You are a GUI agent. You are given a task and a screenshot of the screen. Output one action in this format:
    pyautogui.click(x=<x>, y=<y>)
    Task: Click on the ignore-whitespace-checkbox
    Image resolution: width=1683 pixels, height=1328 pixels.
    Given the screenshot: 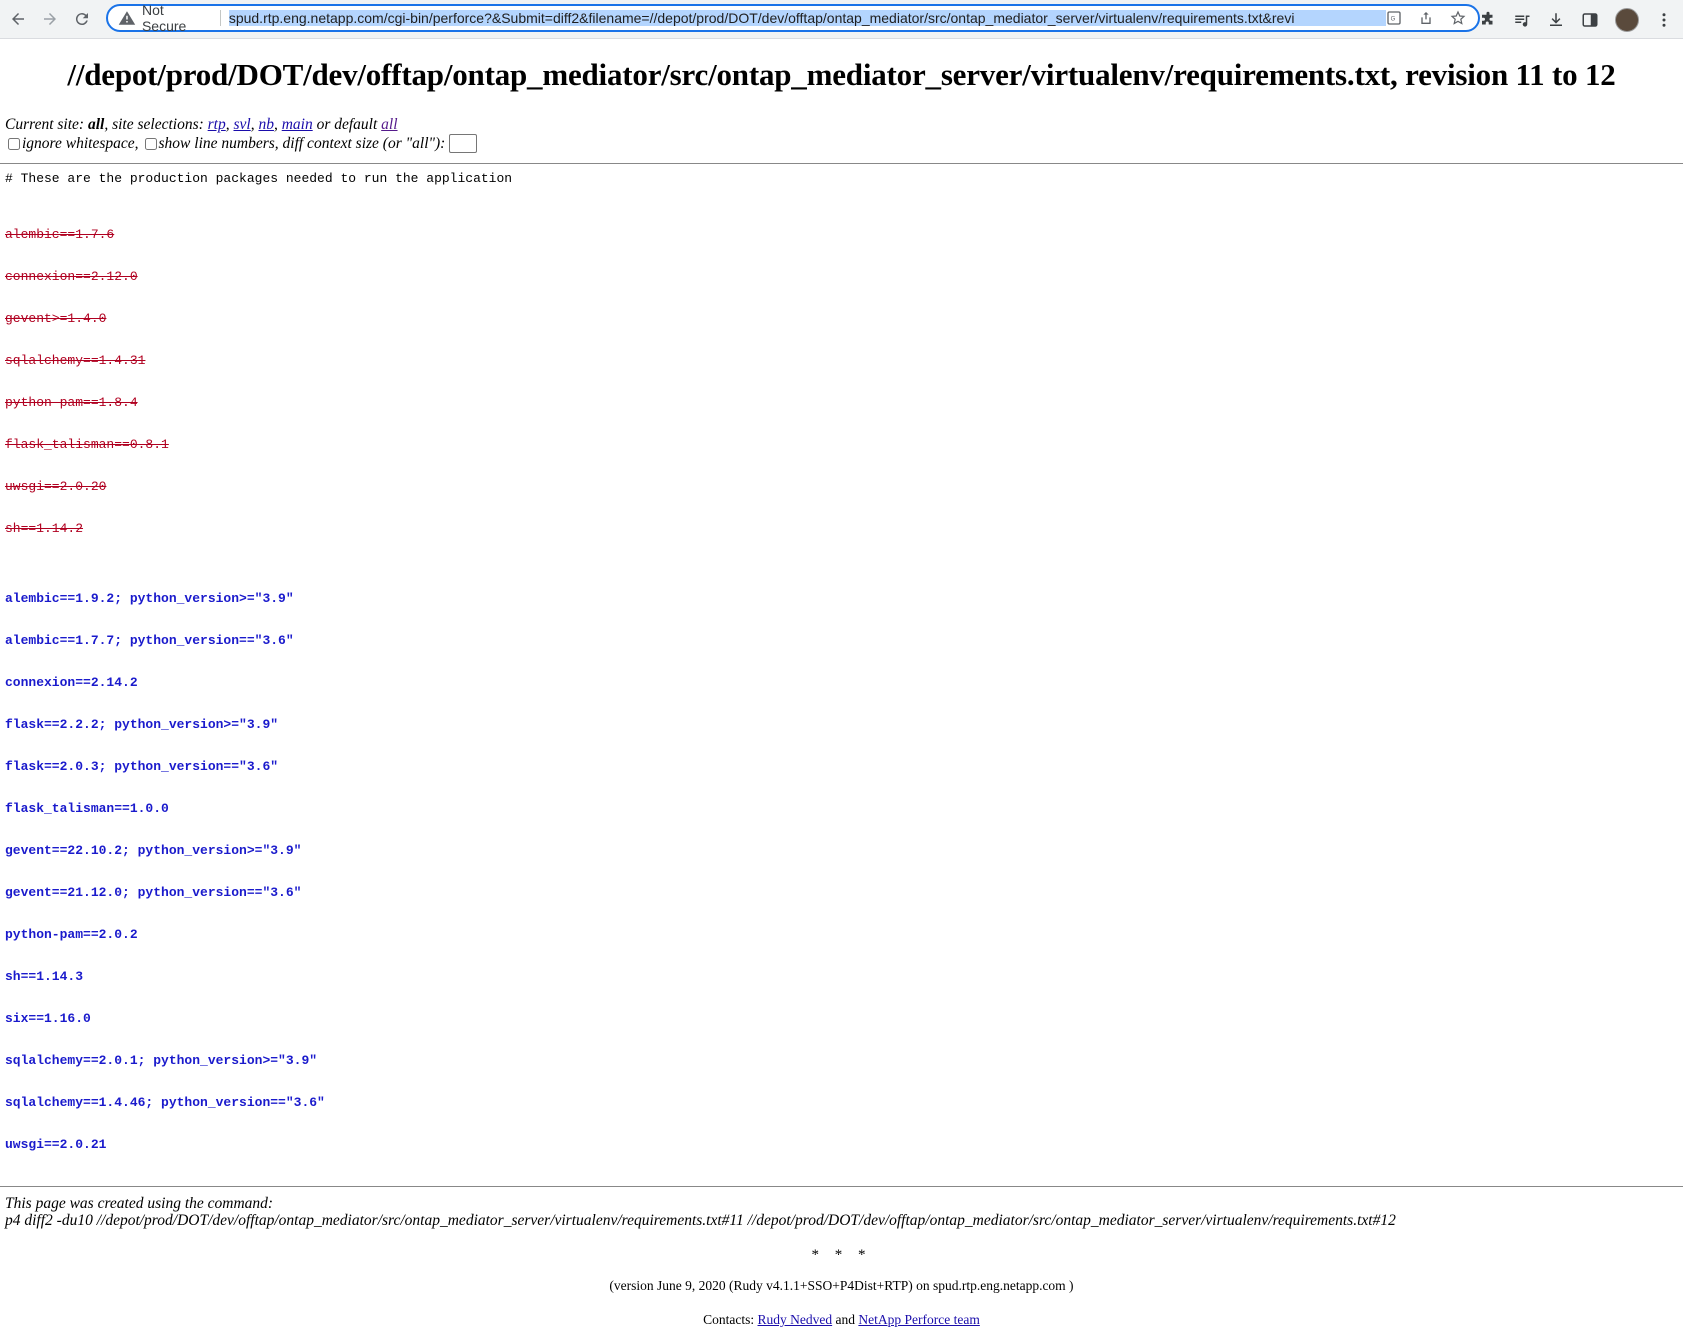 What is the action you would take?
    pyautogui.click(x=14, y=143)
    